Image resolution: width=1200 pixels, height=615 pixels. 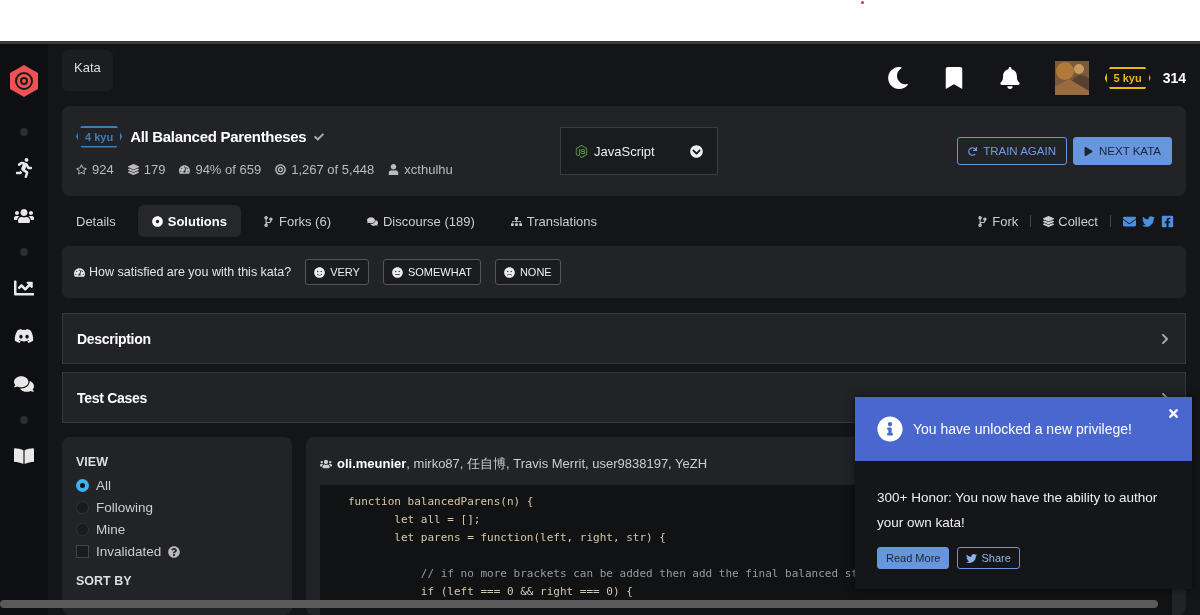 What do you see at coordinates (296, 221) in the screenshot?
I see `tab: Forks (6)` at bounding box center [296, 221].